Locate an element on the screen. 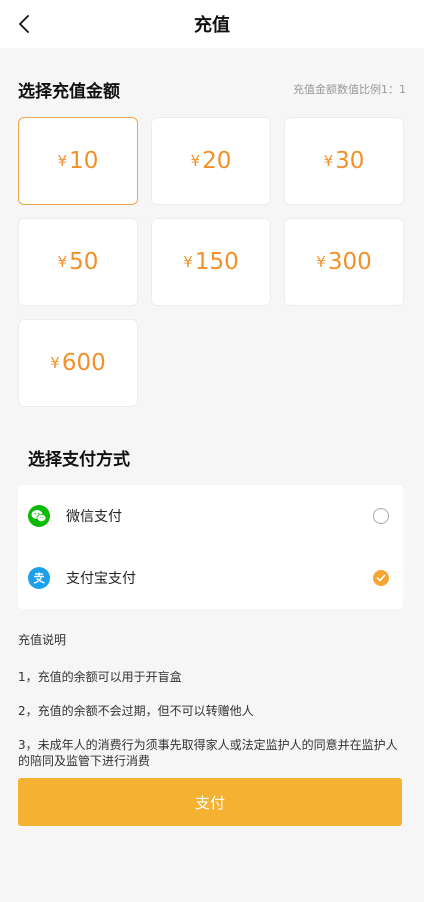 This screenshot has height=902, width=424. amount-option-150: ¥ 150 is located at coordinates (211, 262).